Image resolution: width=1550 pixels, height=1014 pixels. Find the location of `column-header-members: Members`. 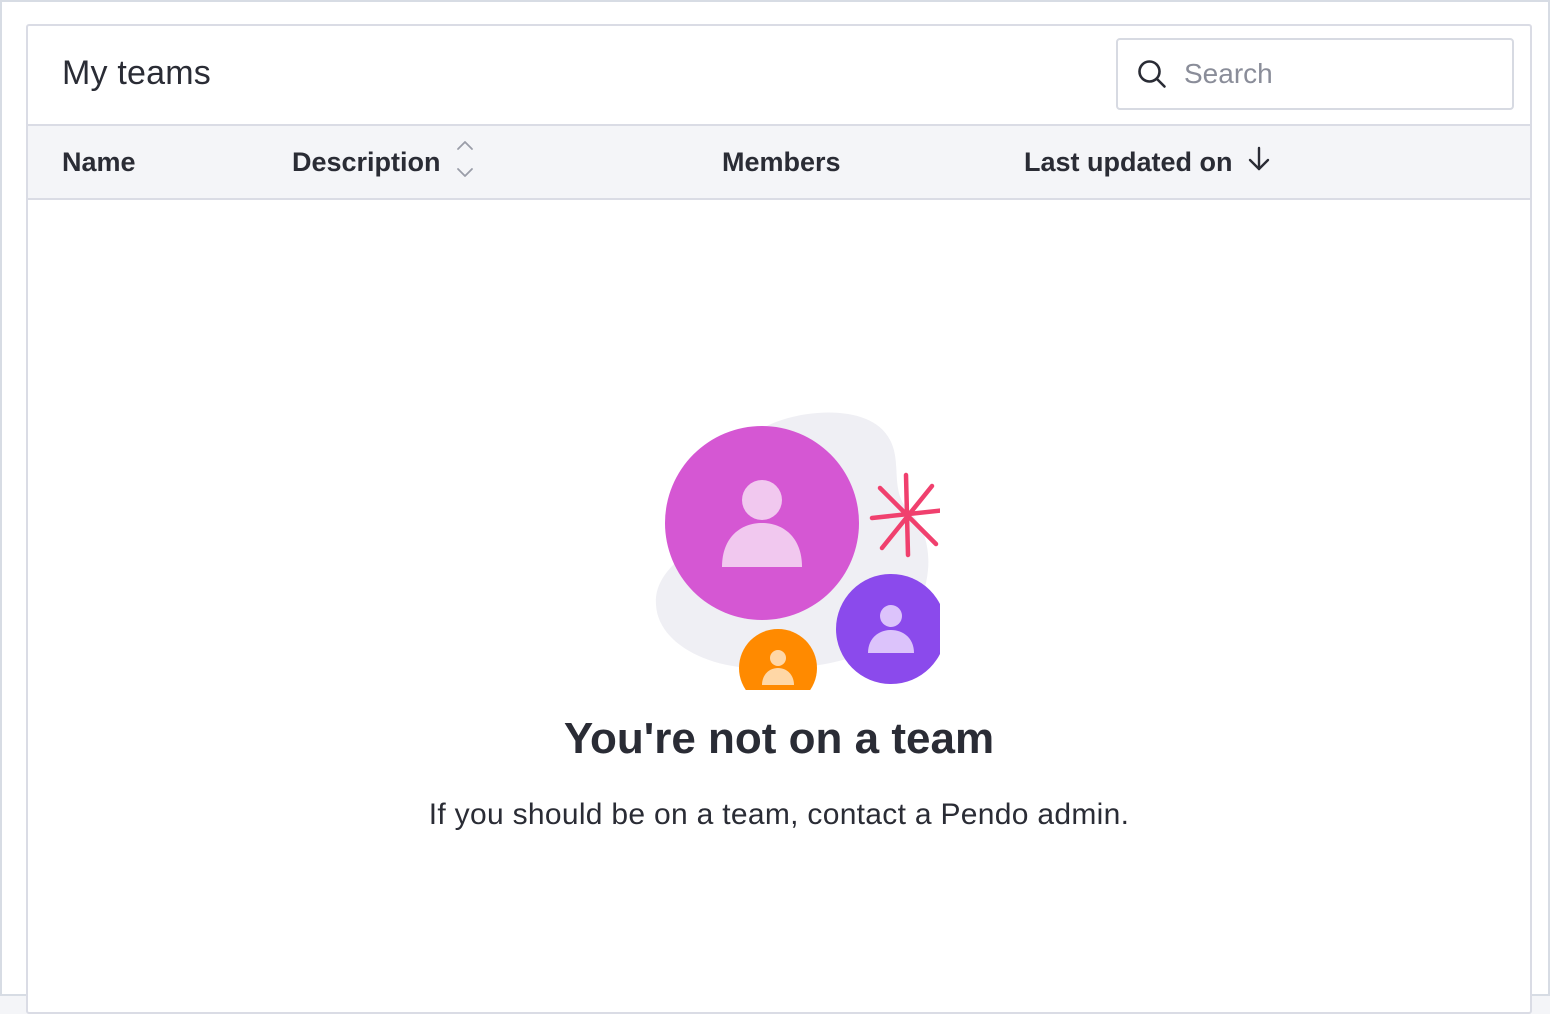

column-header-members: Members is located at coordinates (781, 162).